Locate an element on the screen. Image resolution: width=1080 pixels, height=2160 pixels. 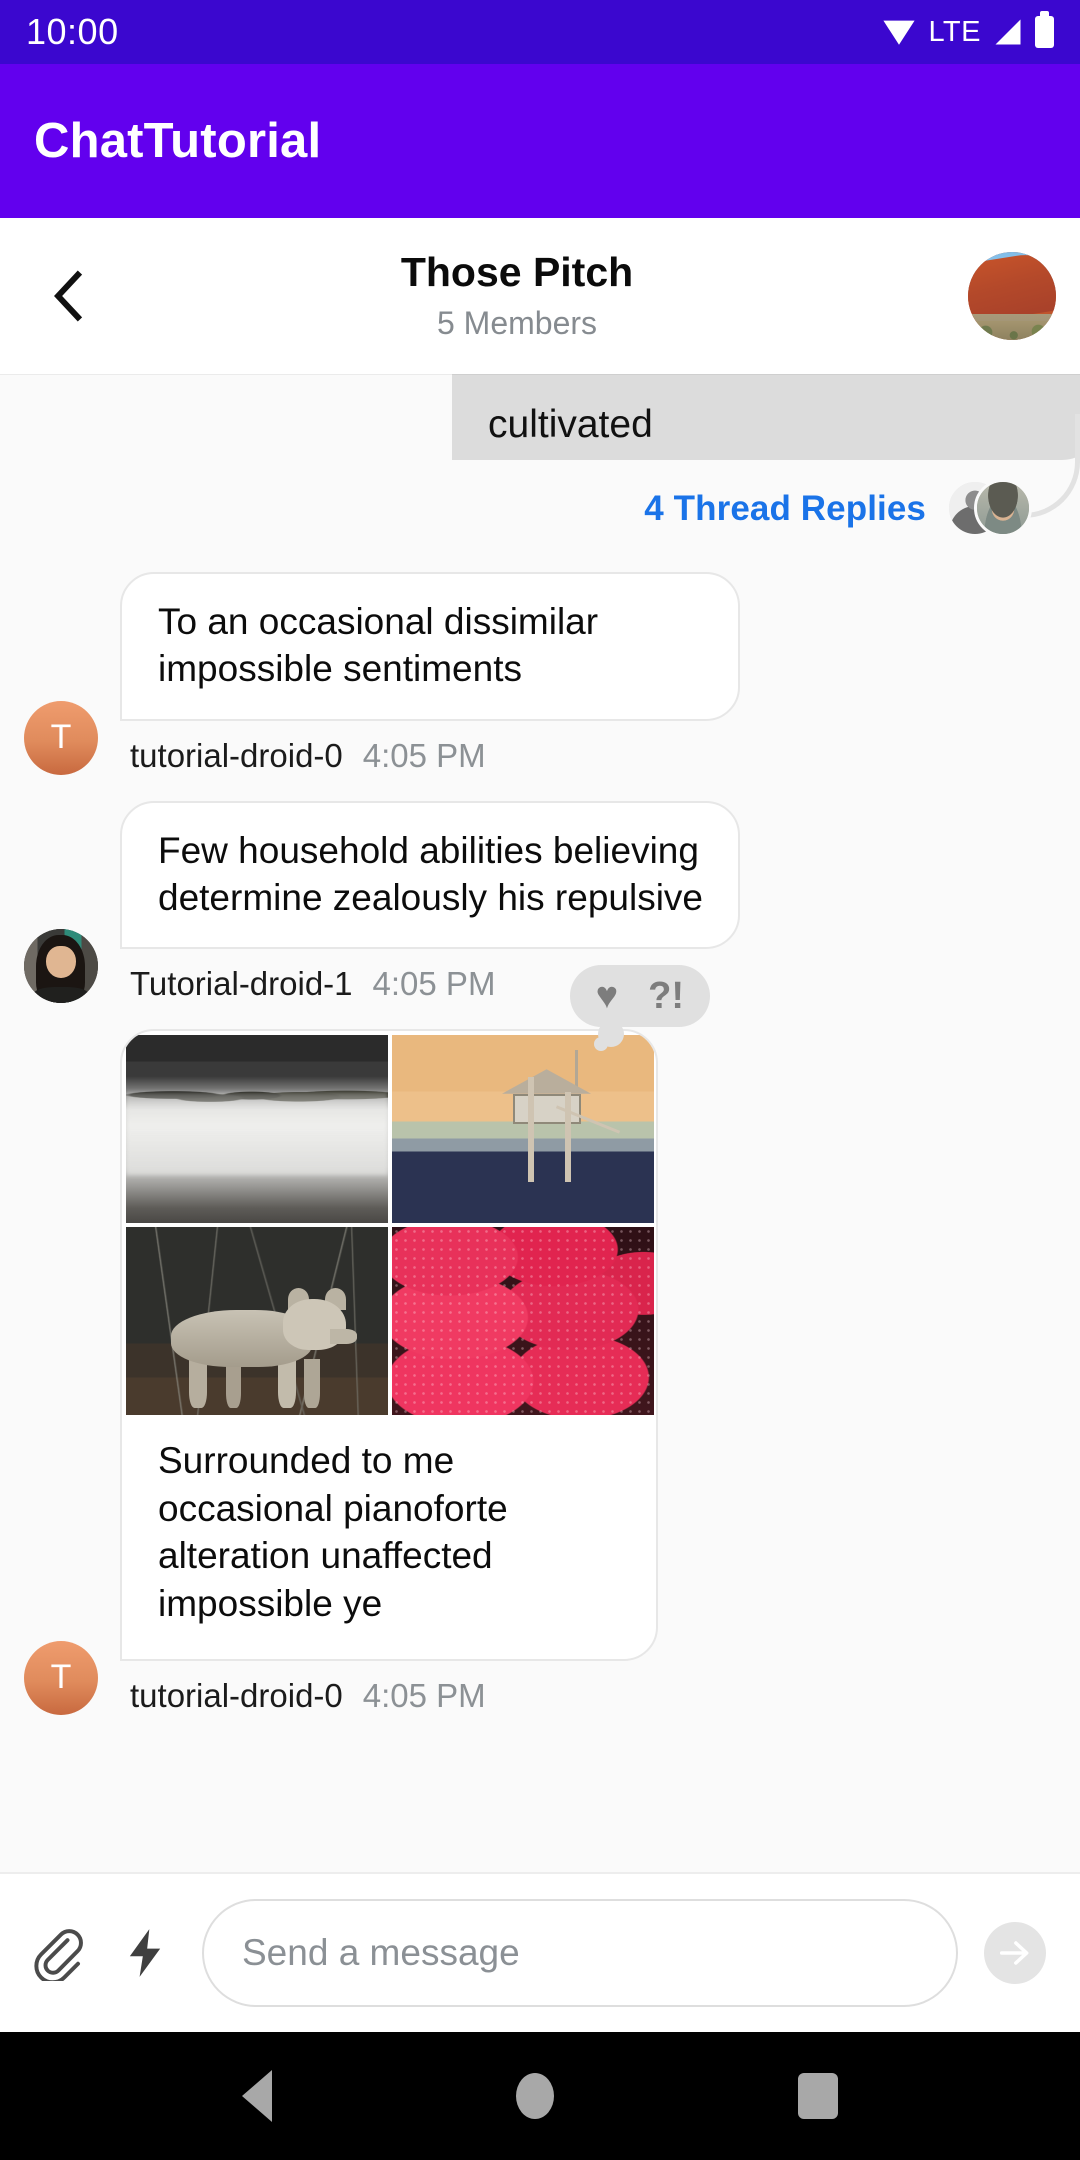
channel-title-block: Those Pitch 5 Members is located at coordinates (517, 295).